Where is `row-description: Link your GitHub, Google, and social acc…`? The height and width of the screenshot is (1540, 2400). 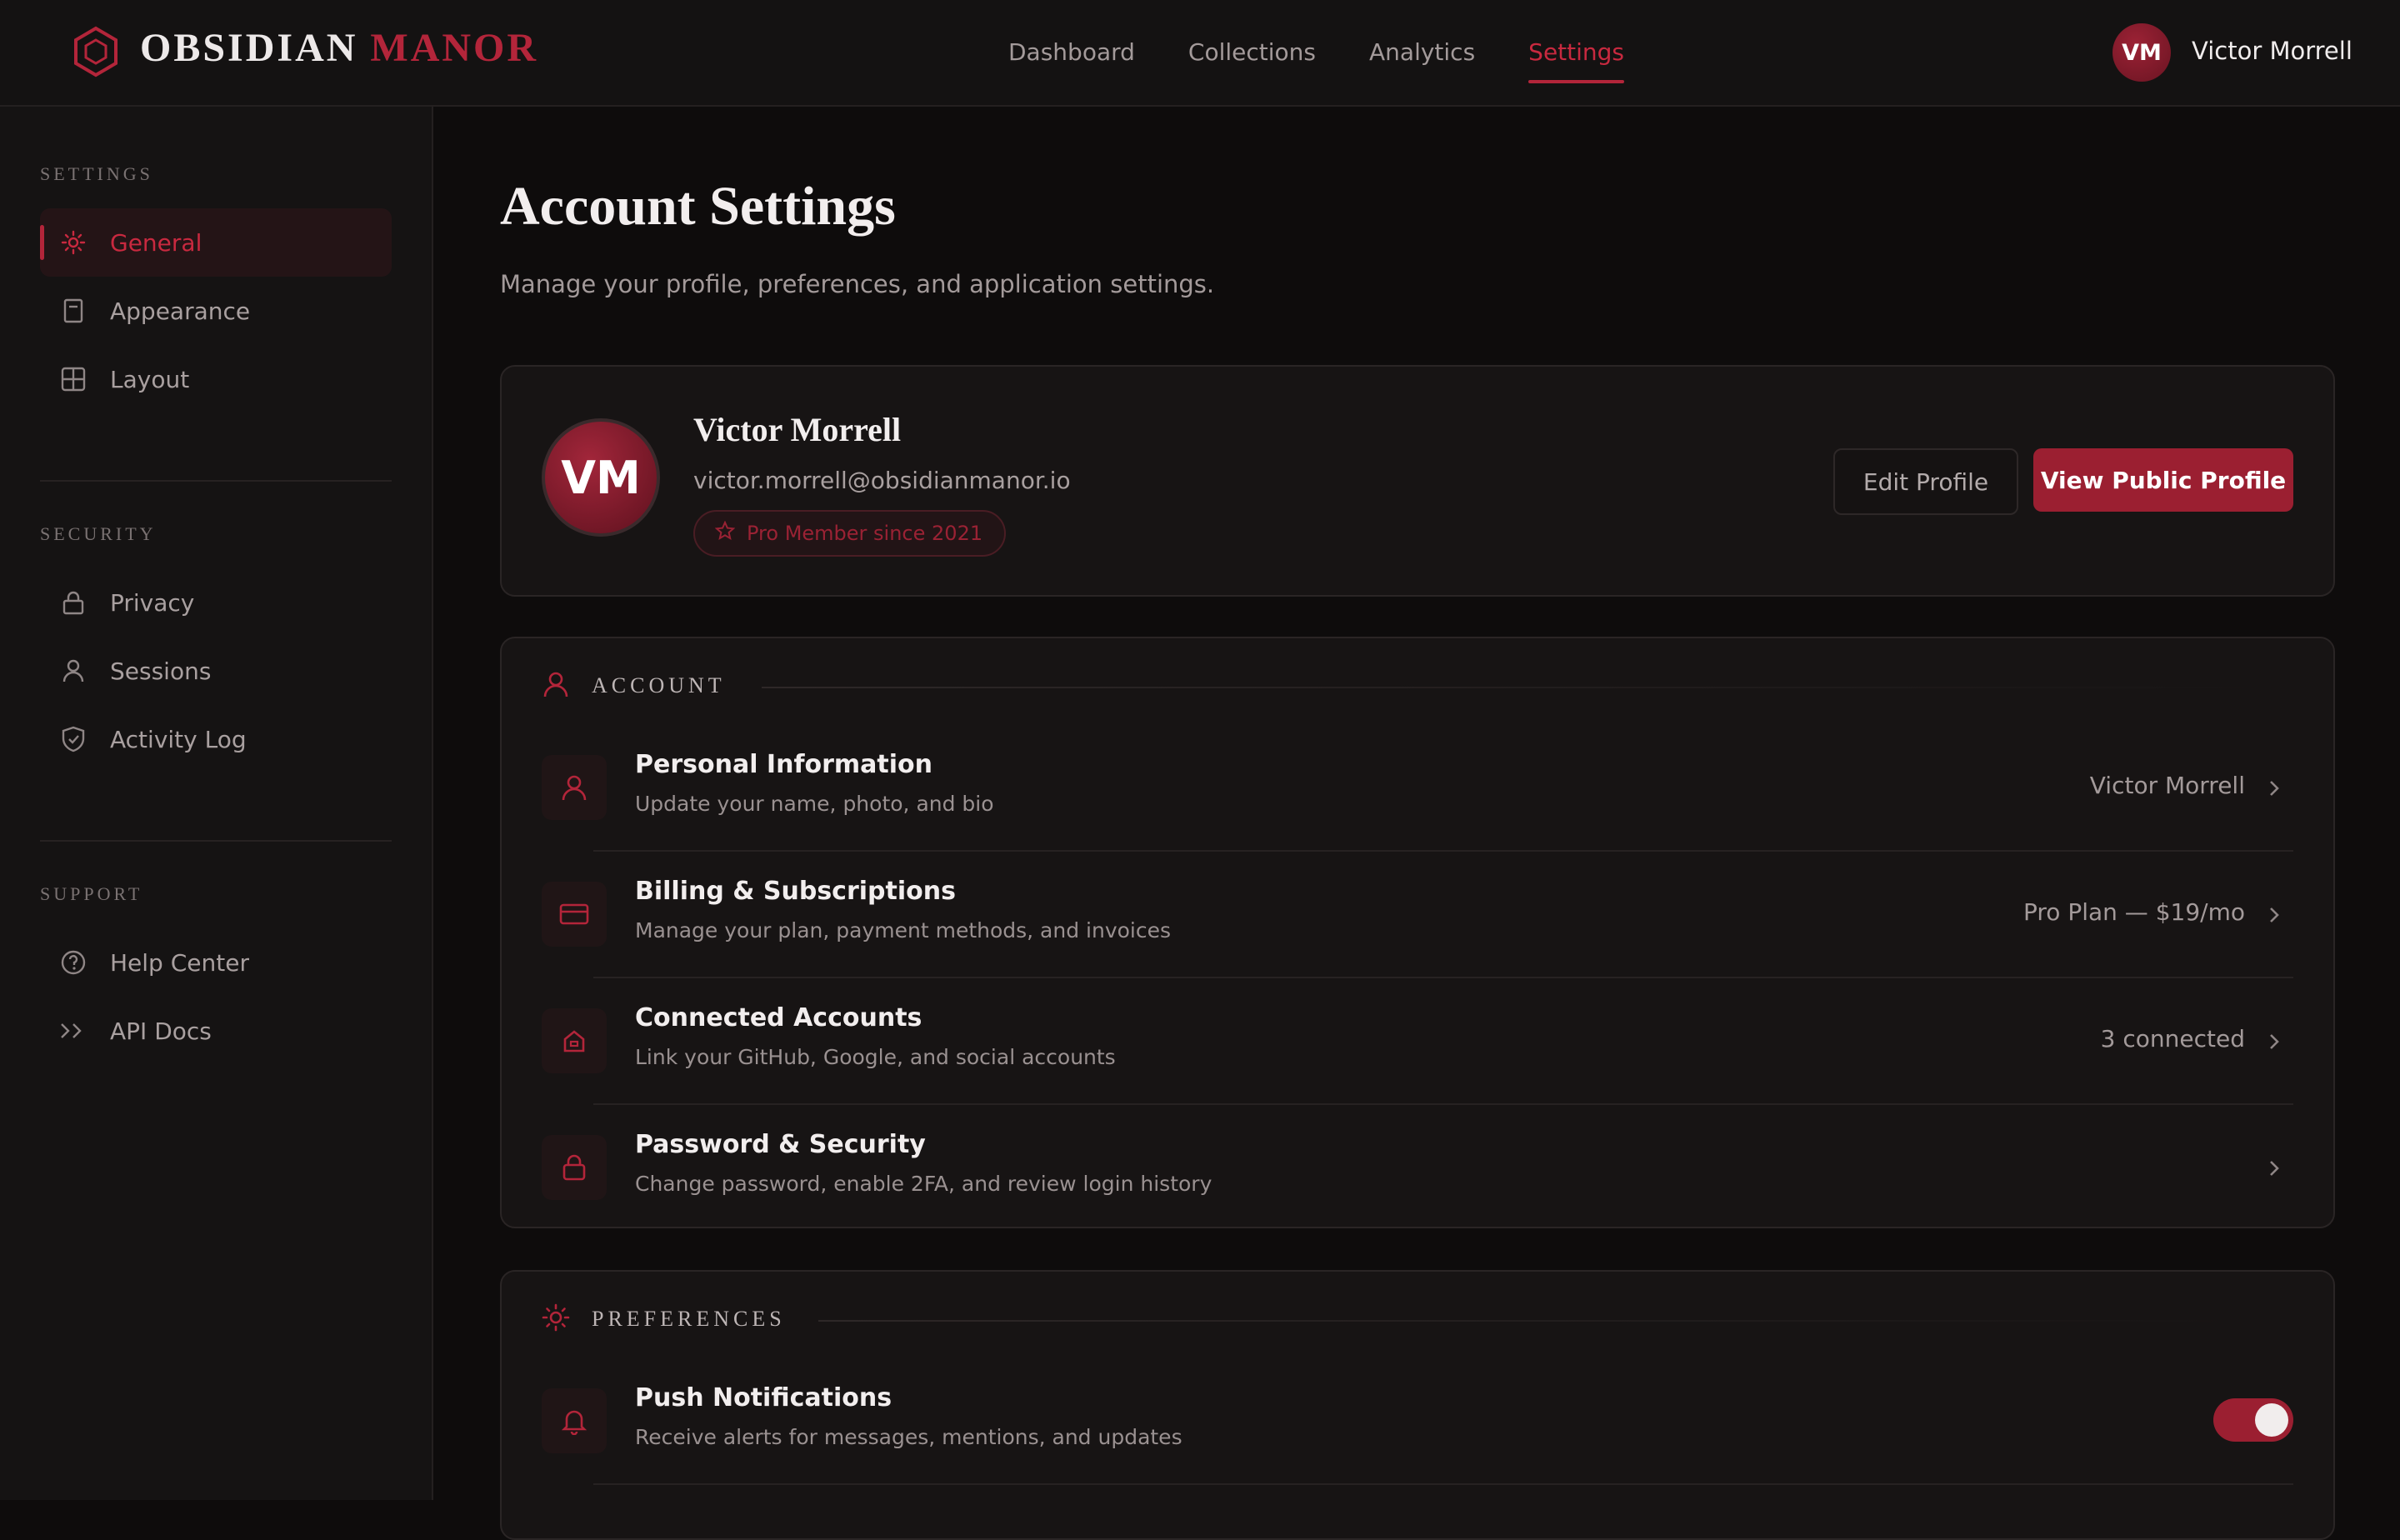 row-description: Link your GitHub, Google, and social acc… is located at coordinates (875, 1057).